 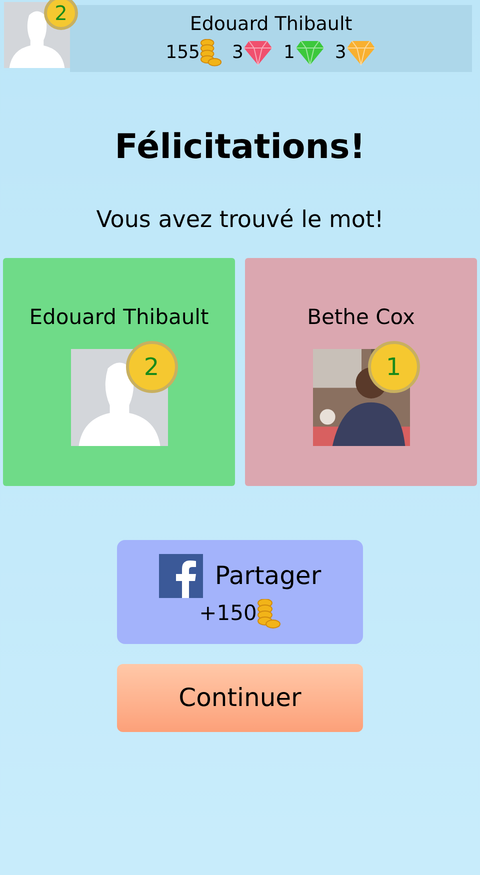 What do you see at coordinates (183, 53) in the screenshot?
I see `currency-amount: 155` at bounding box center [183, 53].